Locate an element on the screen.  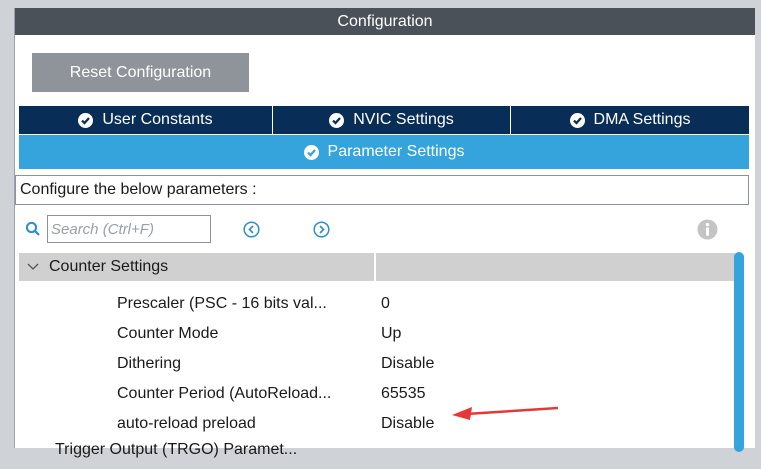
panel-title: Configuration is located at coordinates (385, 21).